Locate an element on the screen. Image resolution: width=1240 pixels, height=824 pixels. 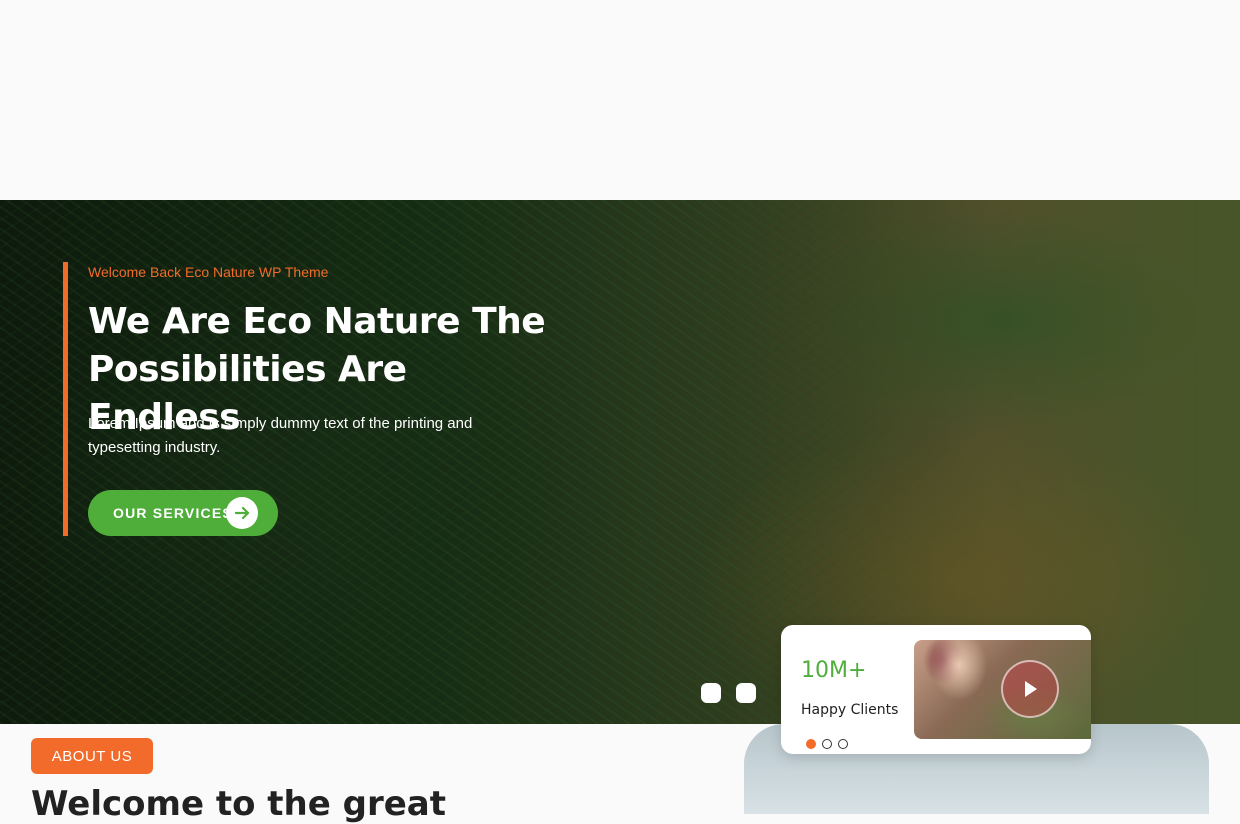
play-video-button is located at coordinates (1030, 689).